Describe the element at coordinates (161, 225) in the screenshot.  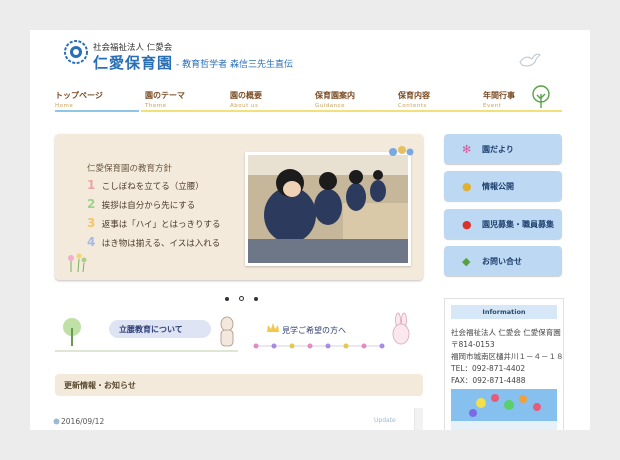
I see `tenet-text: 返事は「ハイ」とはっきりする` at that location.